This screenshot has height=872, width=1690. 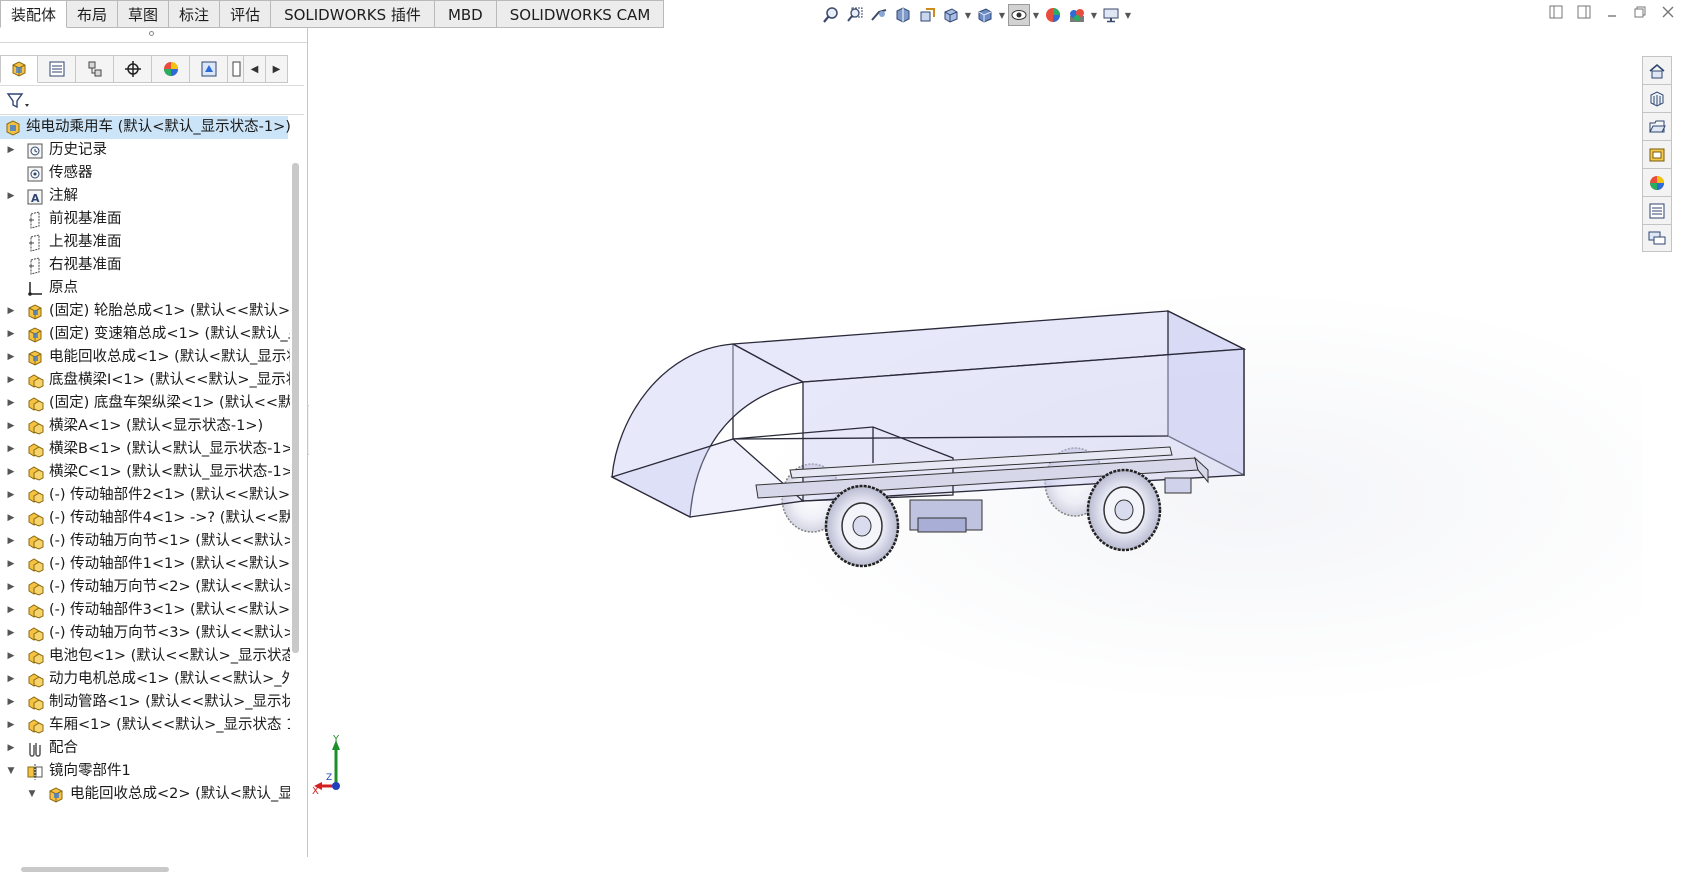 What do you see at coordinates (1584, 12) in the screenshot?
I see `tile-right-icon` at bounding box center [1584, 12].